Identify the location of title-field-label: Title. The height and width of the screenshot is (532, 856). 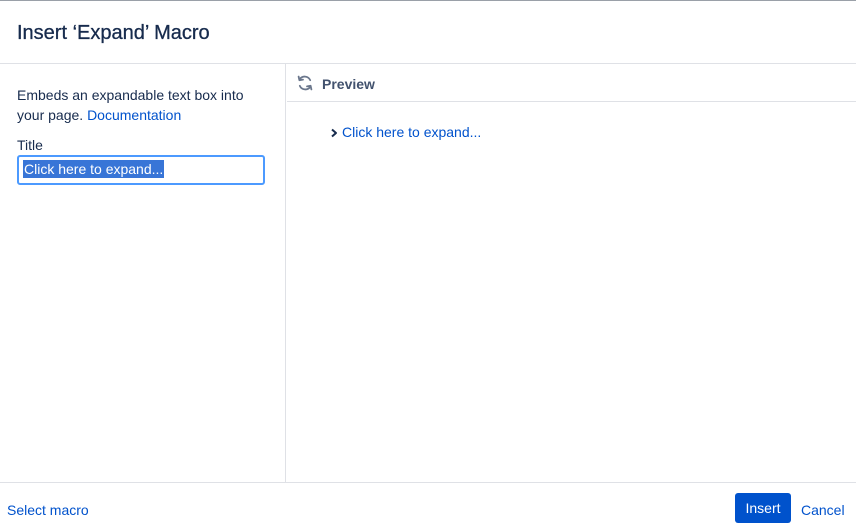
(30, 145).